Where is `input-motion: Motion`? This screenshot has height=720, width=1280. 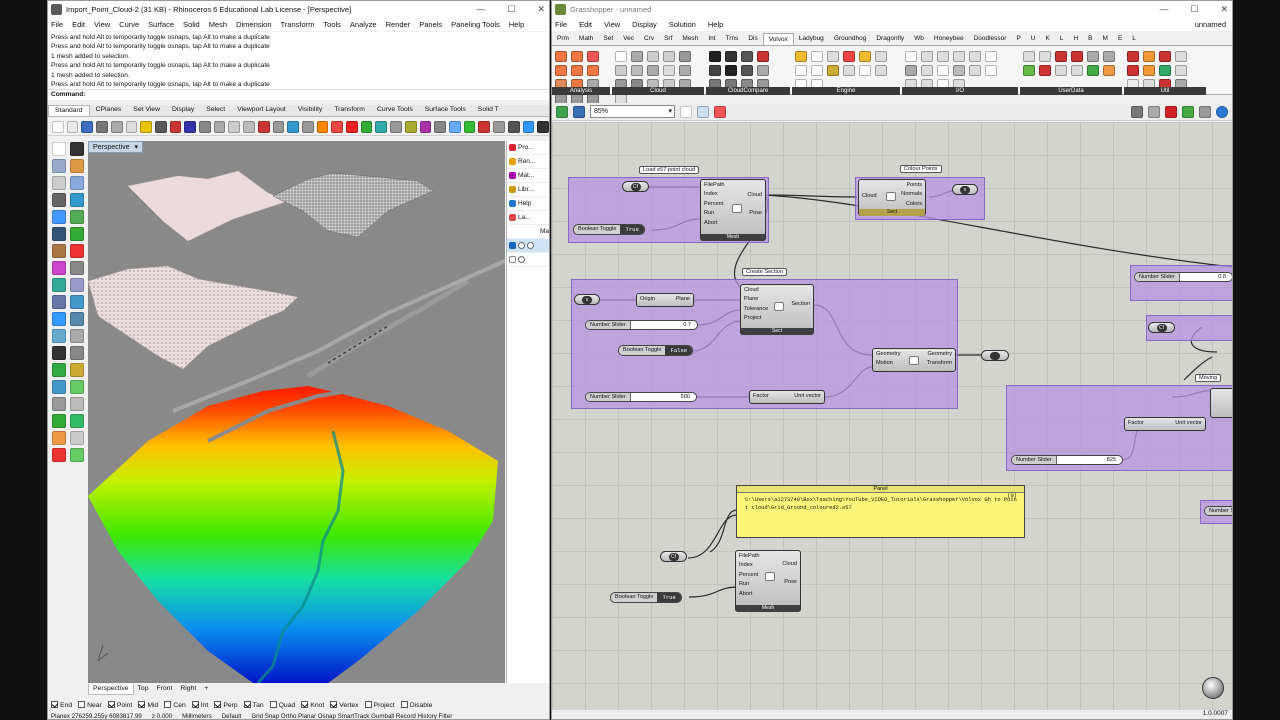 input-motion: Motion is located at coordinates (888, 363).